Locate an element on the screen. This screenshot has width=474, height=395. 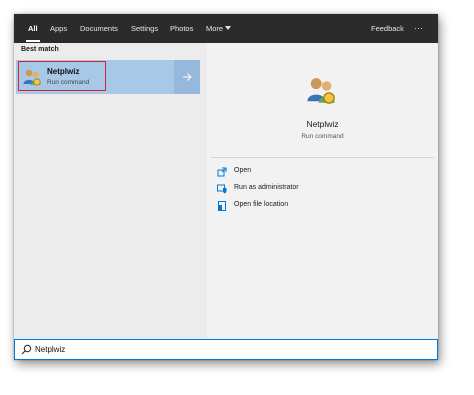
file-location-icon is located at coordinates (222, 206).